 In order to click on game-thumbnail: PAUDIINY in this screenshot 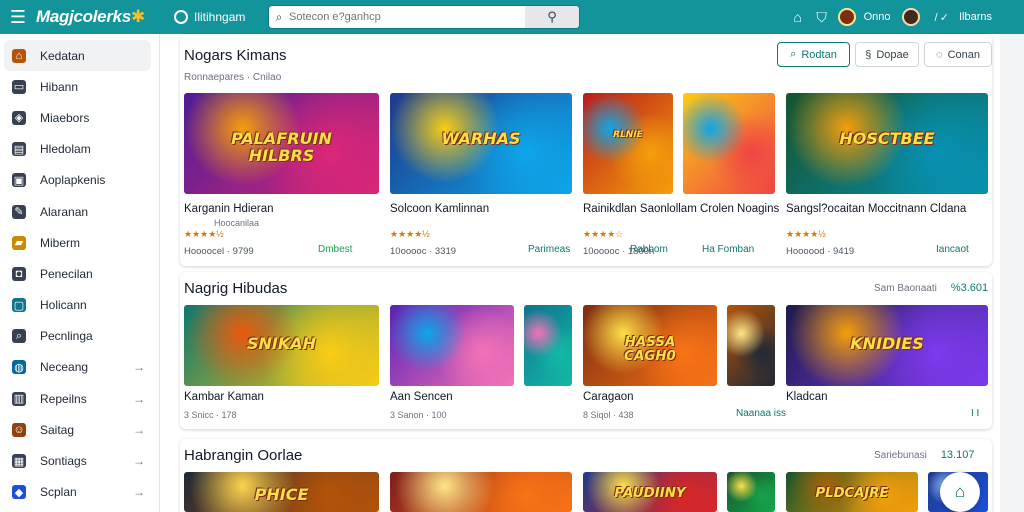, I will do `click(650, 492)`.